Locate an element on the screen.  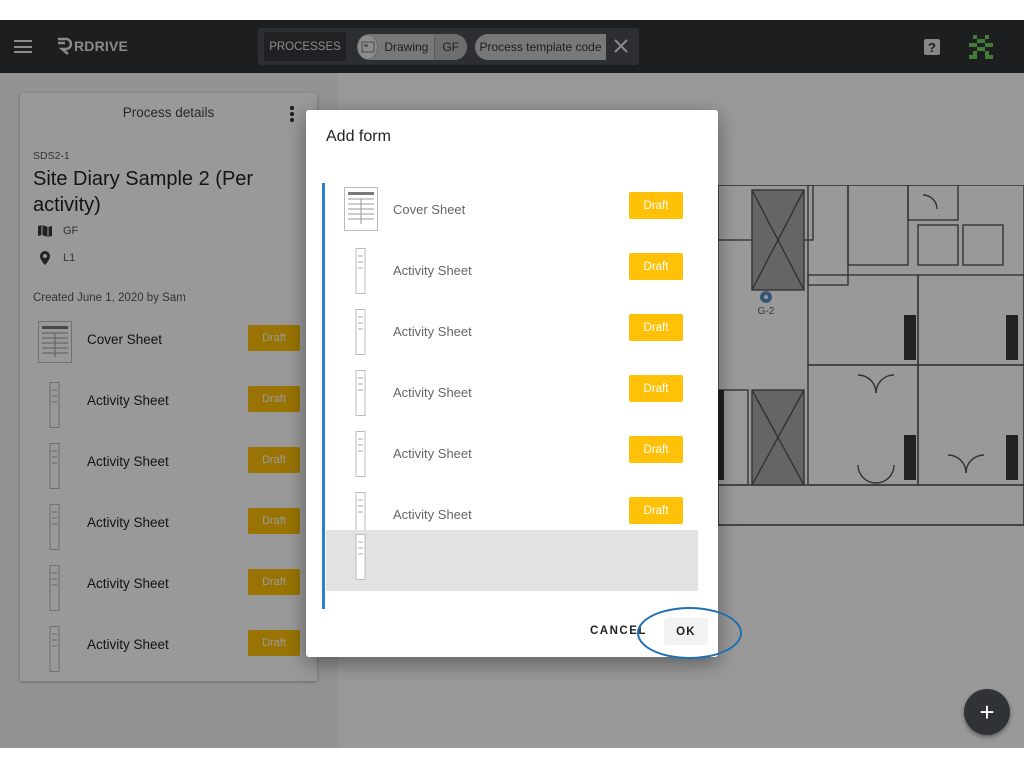
add-fab-button: + is located at coordinates (987, 712).